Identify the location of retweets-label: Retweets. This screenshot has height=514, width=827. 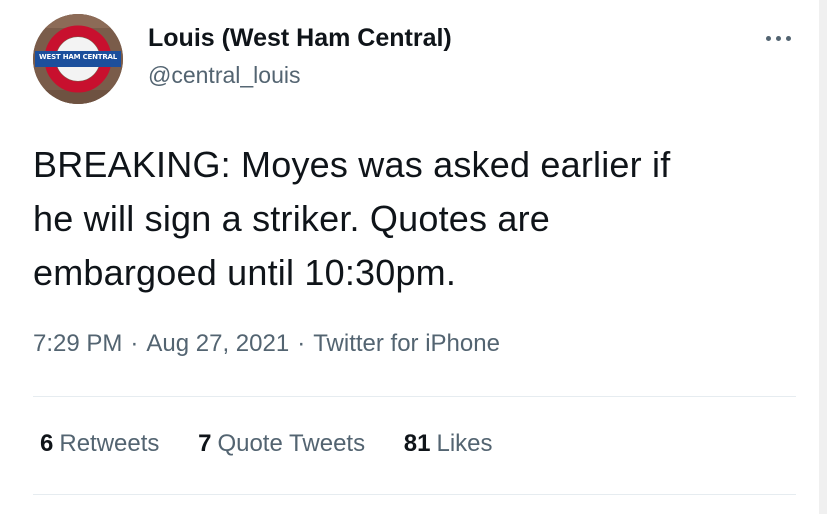
(109, 443).